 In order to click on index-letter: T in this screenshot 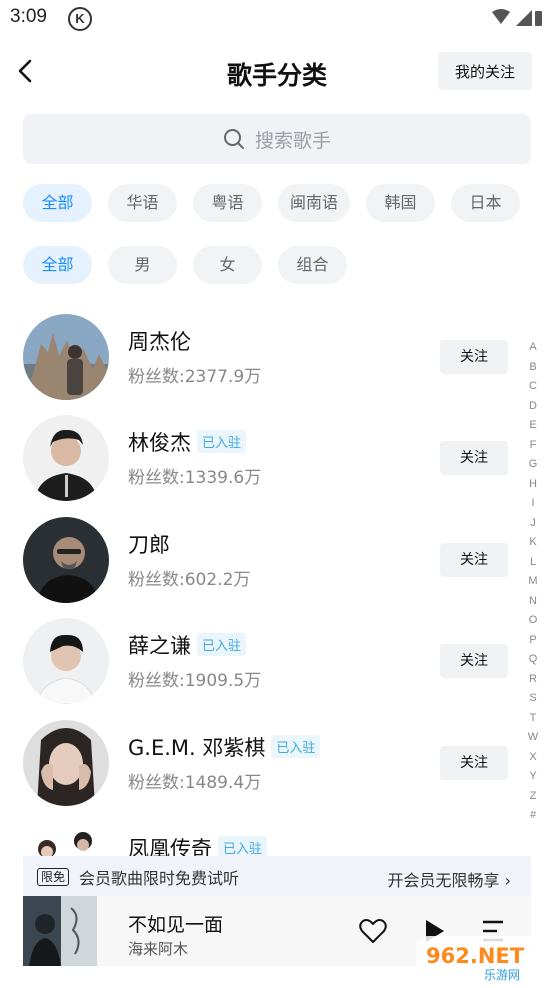, I will do `click(533, 719)`.